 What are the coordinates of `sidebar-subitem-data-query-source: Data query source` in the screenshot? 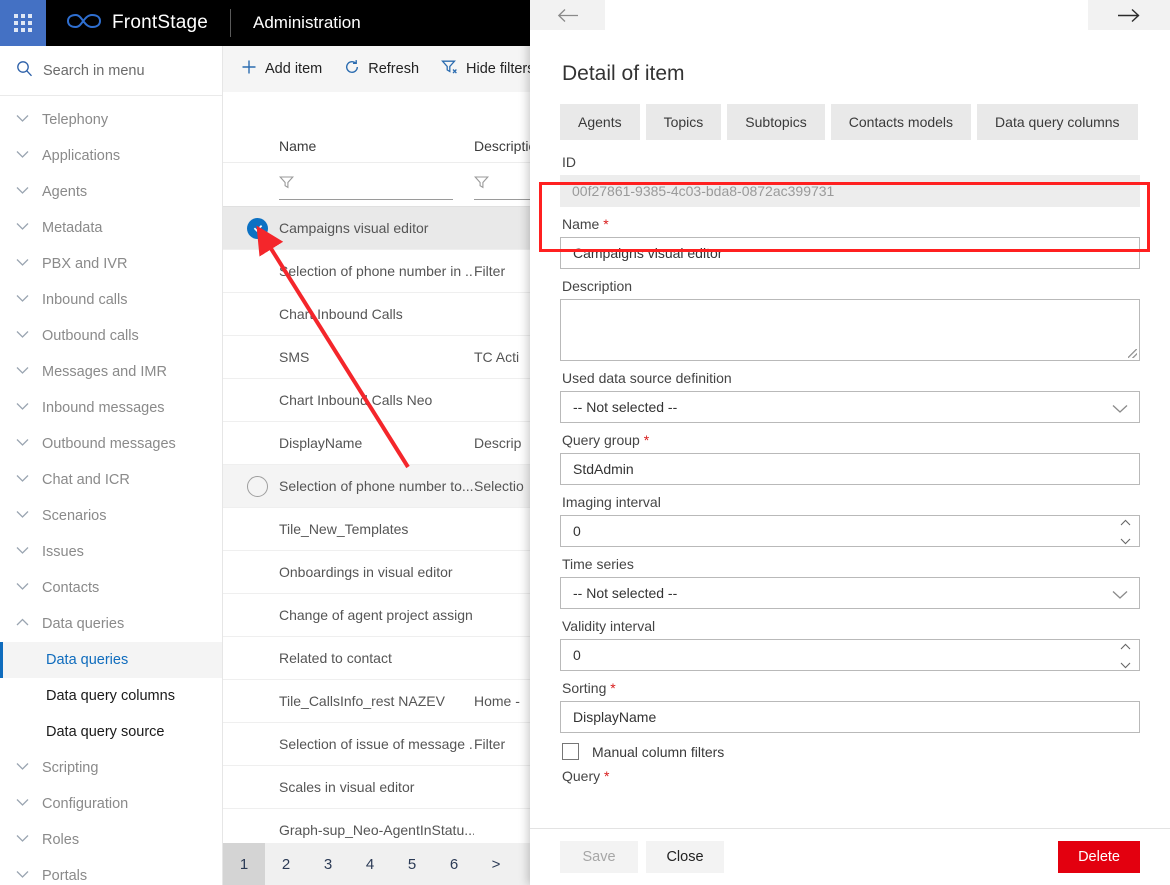 It's located at (111, 732).